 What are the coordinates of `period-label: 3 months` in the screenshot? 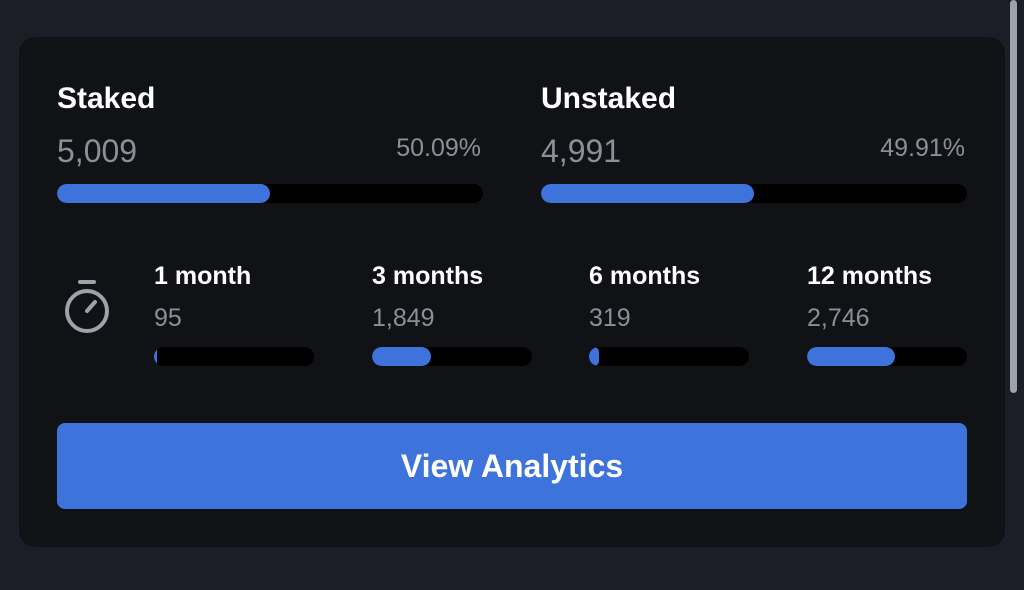 It's located at (428, 276).